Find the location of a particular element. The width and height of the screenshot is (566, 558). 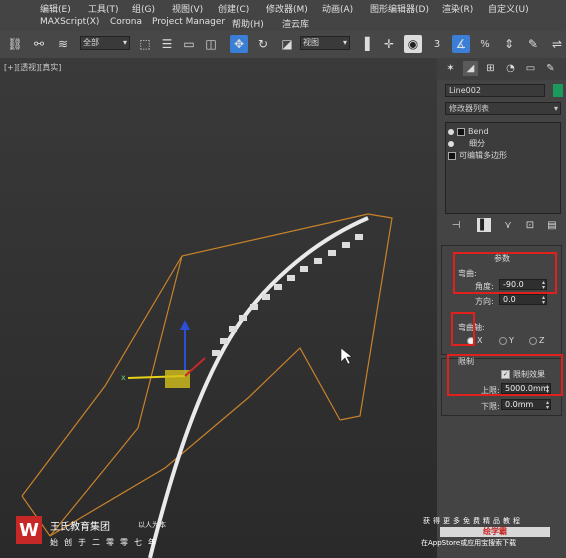

selection-filter-select: 全部 ▾ is located at coordinates (105, 43).